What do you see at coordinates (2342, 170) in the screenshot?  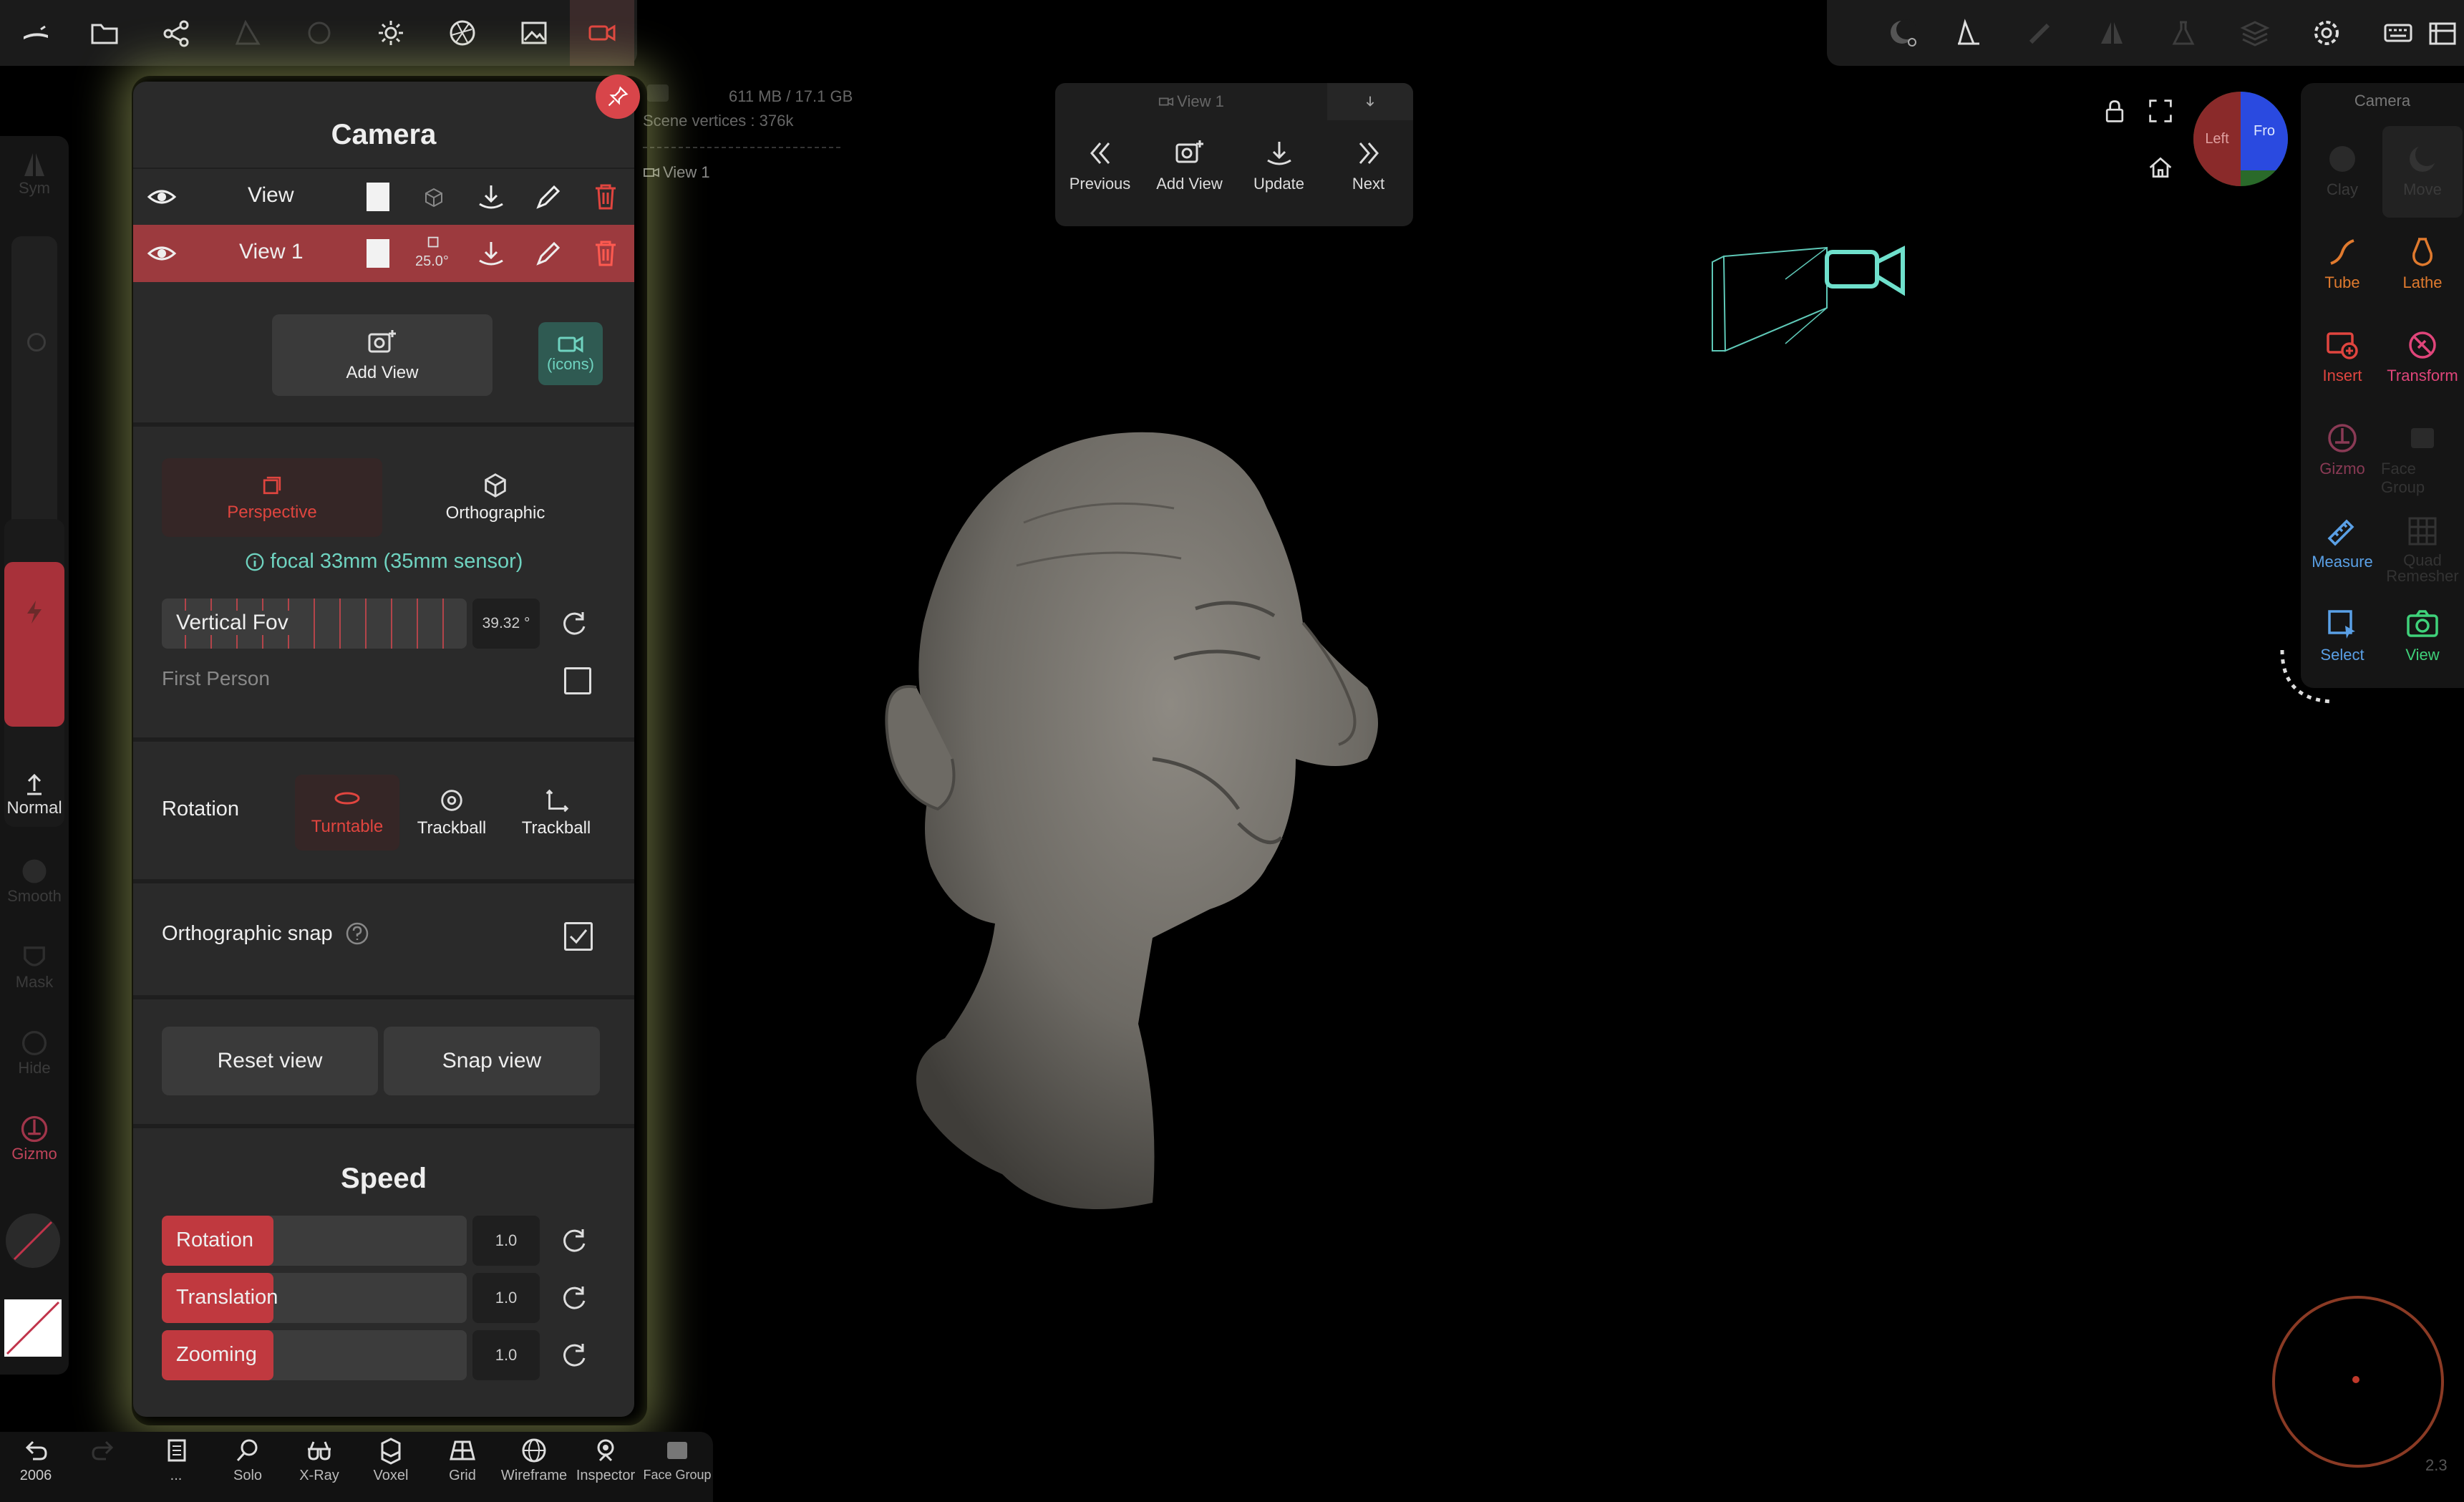 I see `clay-tool: Clay` at bounding box center [2342, 170].